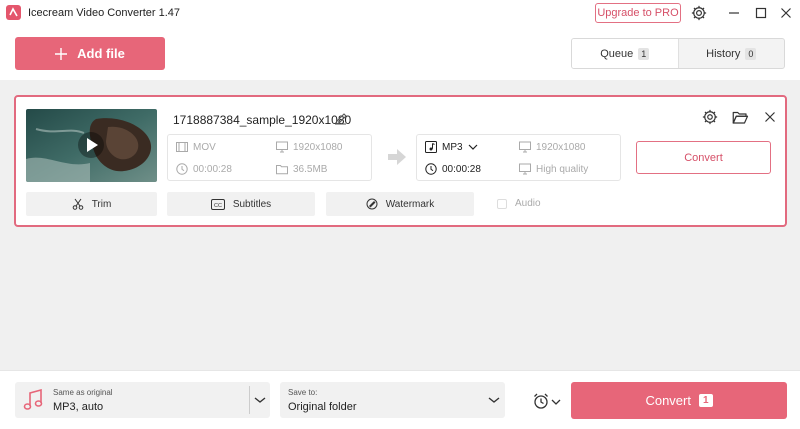 The width and height of the screenshot is (800, 429). Describe the element at coordinates (705, 400) in the screenshot. I see `convert-count-badge: 1` at that location.